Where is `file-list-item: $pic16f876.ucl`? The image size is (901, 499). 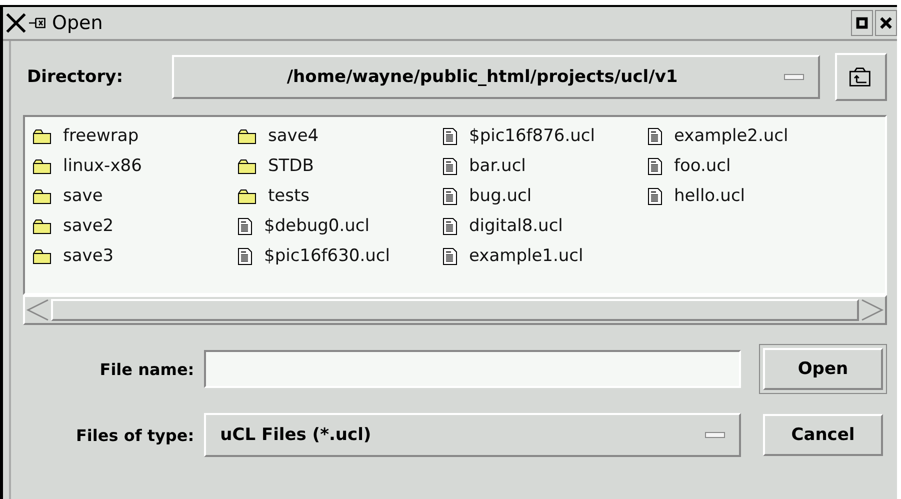 file-list-item: $pic16f876.ucl is located at coordinates (540, 136).